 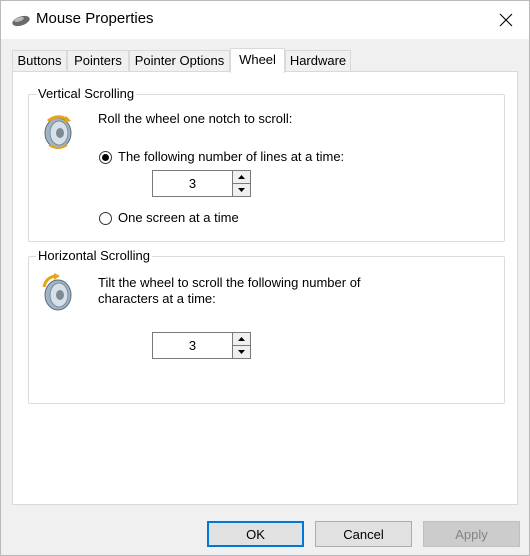 I want to click on horizontal-wheel-icon, so click(x=57, y=292).